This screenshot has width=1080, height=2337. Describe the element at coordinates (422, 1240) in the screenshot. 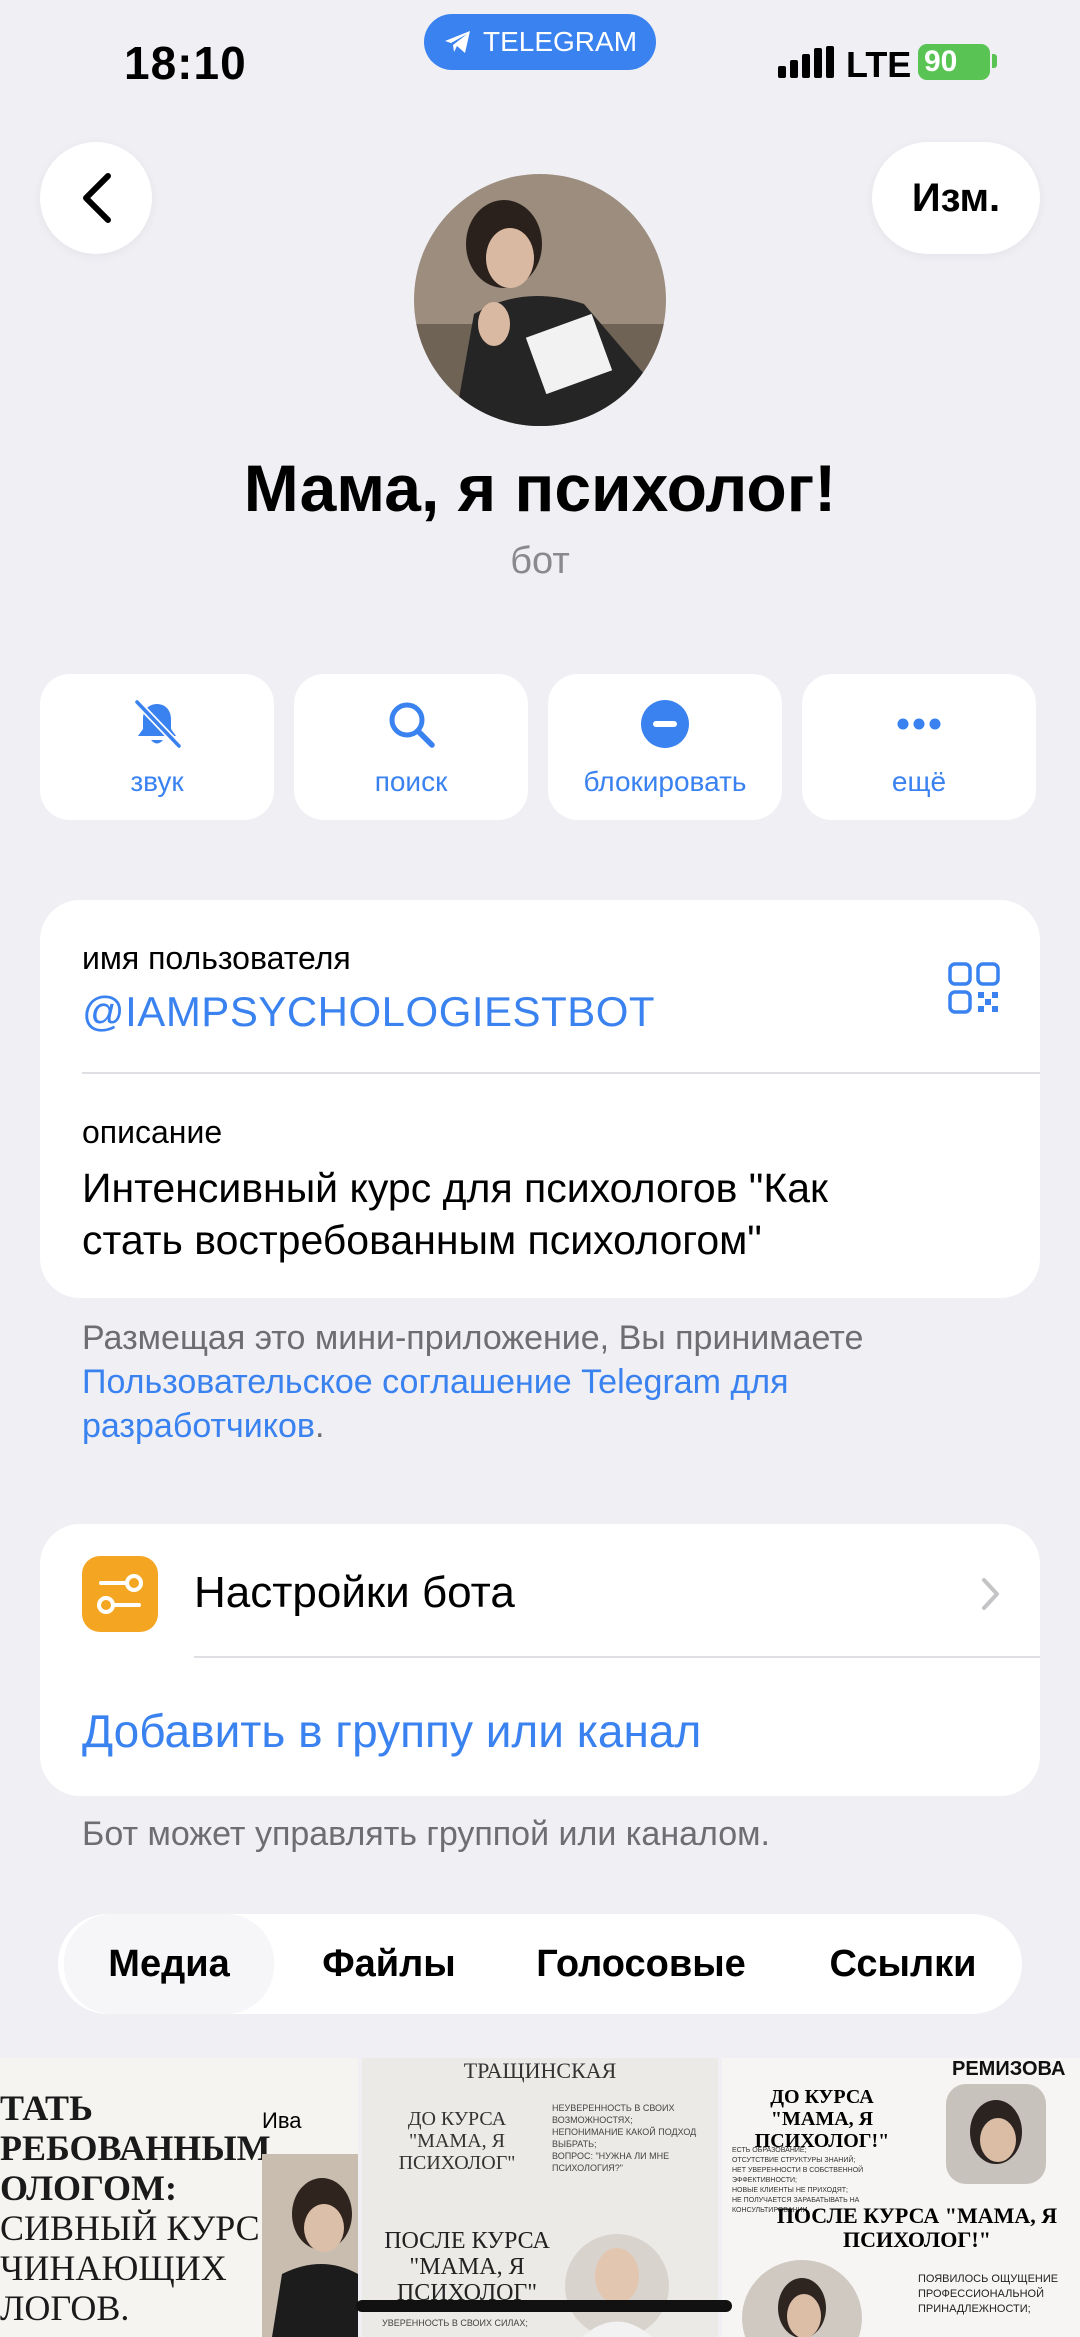

I see `description-line-2: стать востребованным психологом"` at that location.